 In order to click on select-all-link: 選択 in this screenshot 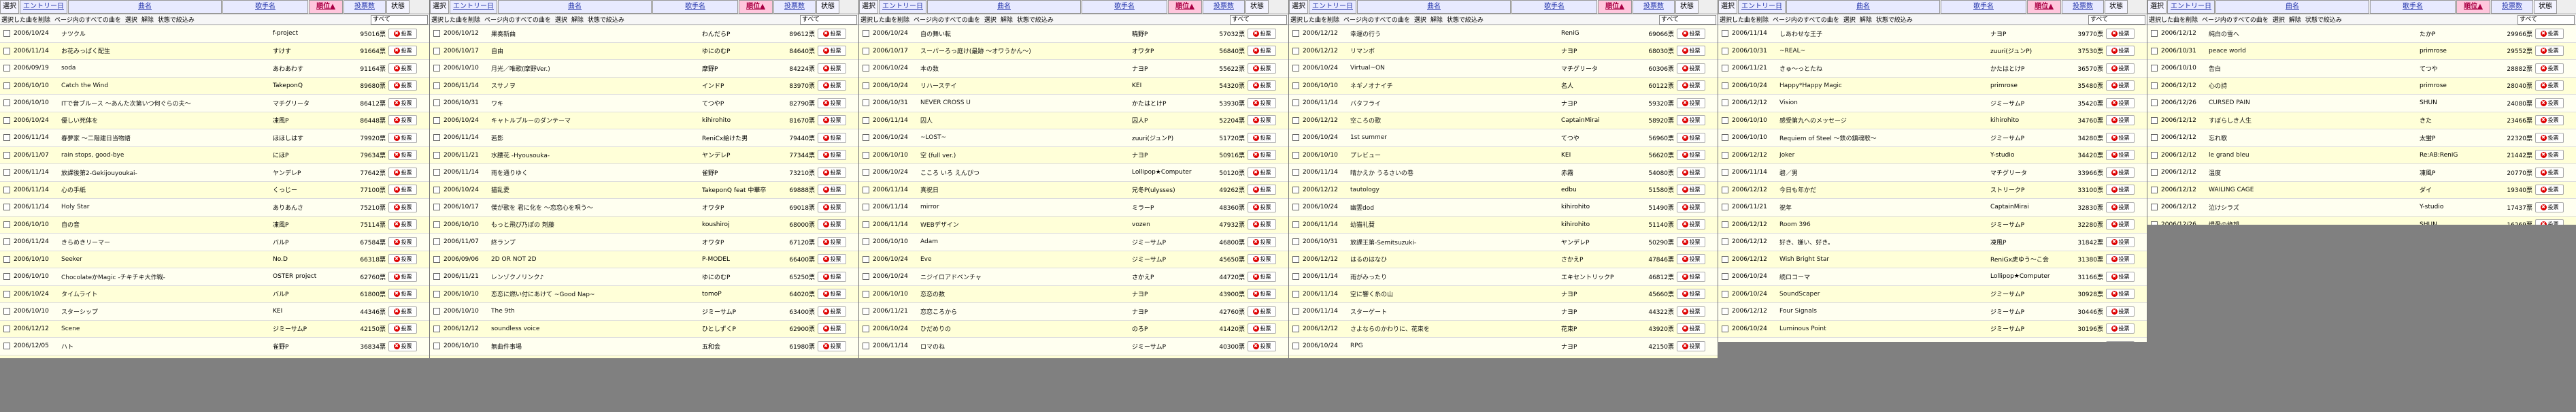, I will do `click(1849, 19)`.